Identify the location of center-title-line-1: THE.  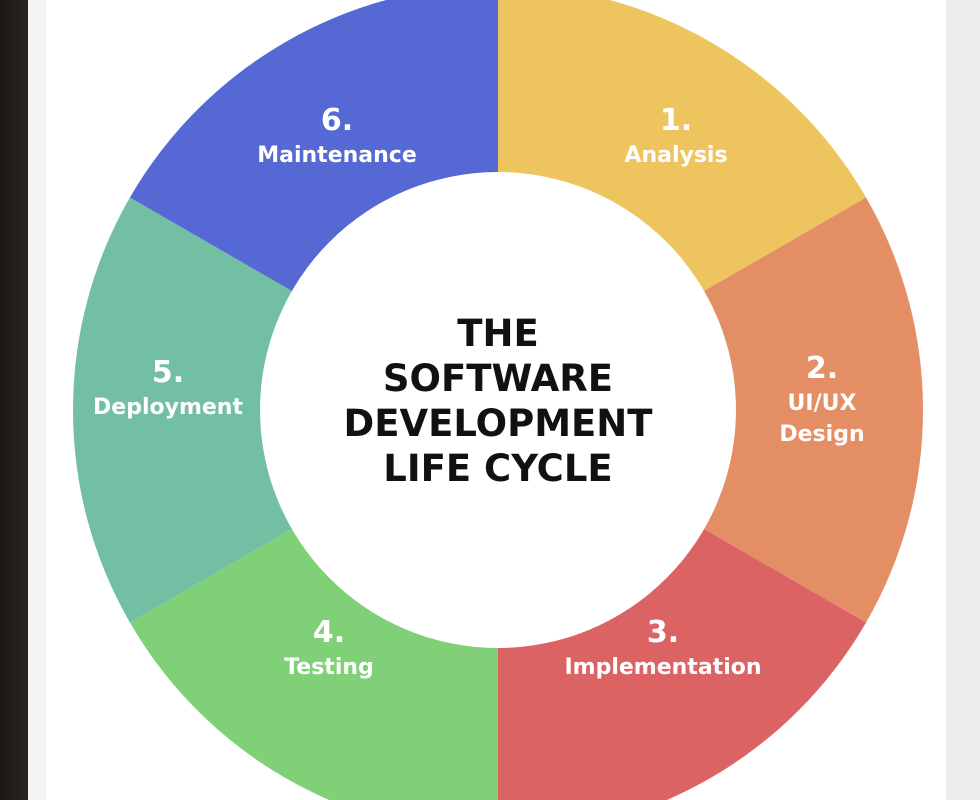
(497, 333).